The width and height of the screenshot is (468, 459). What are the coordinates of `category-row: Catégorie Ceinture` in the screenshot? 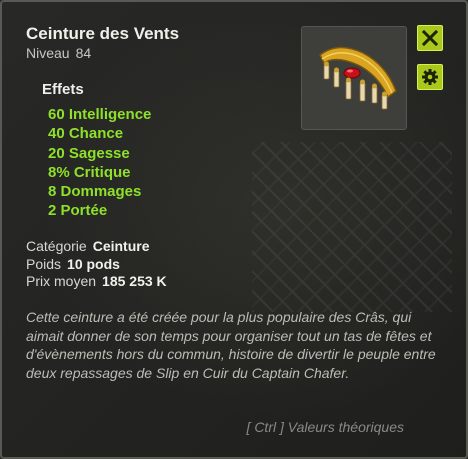 It's located at (96, 247).